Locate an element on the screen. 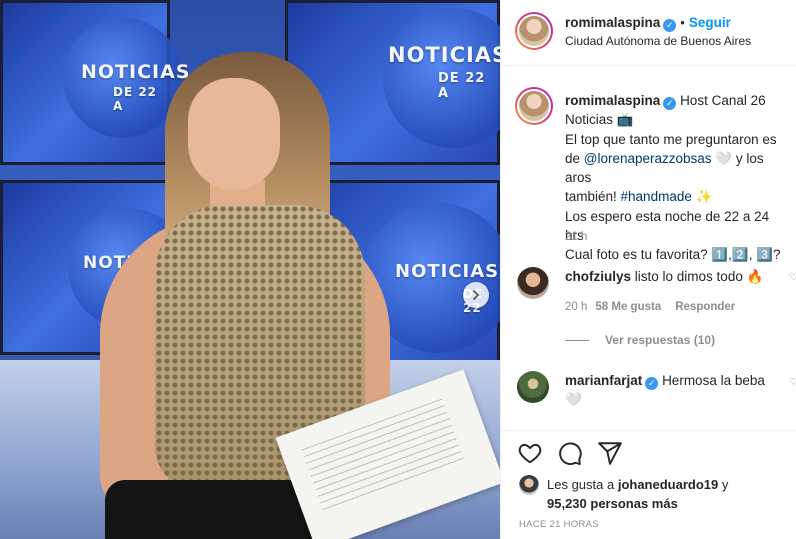 This screenshot has height=539, width=796. chevron-right-icon is located at coordinates (476, 295).